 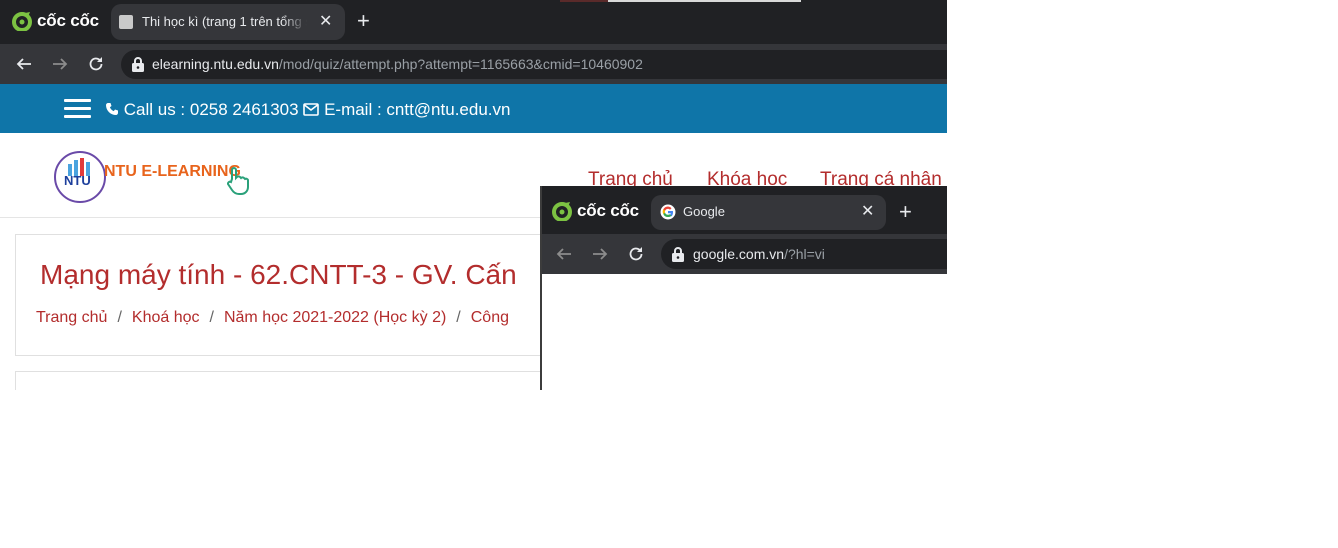 What do you see at coordinates (739, 254) in the screenshot?
I see `url-host: google.com.vn` at bounding box center [739, 254].